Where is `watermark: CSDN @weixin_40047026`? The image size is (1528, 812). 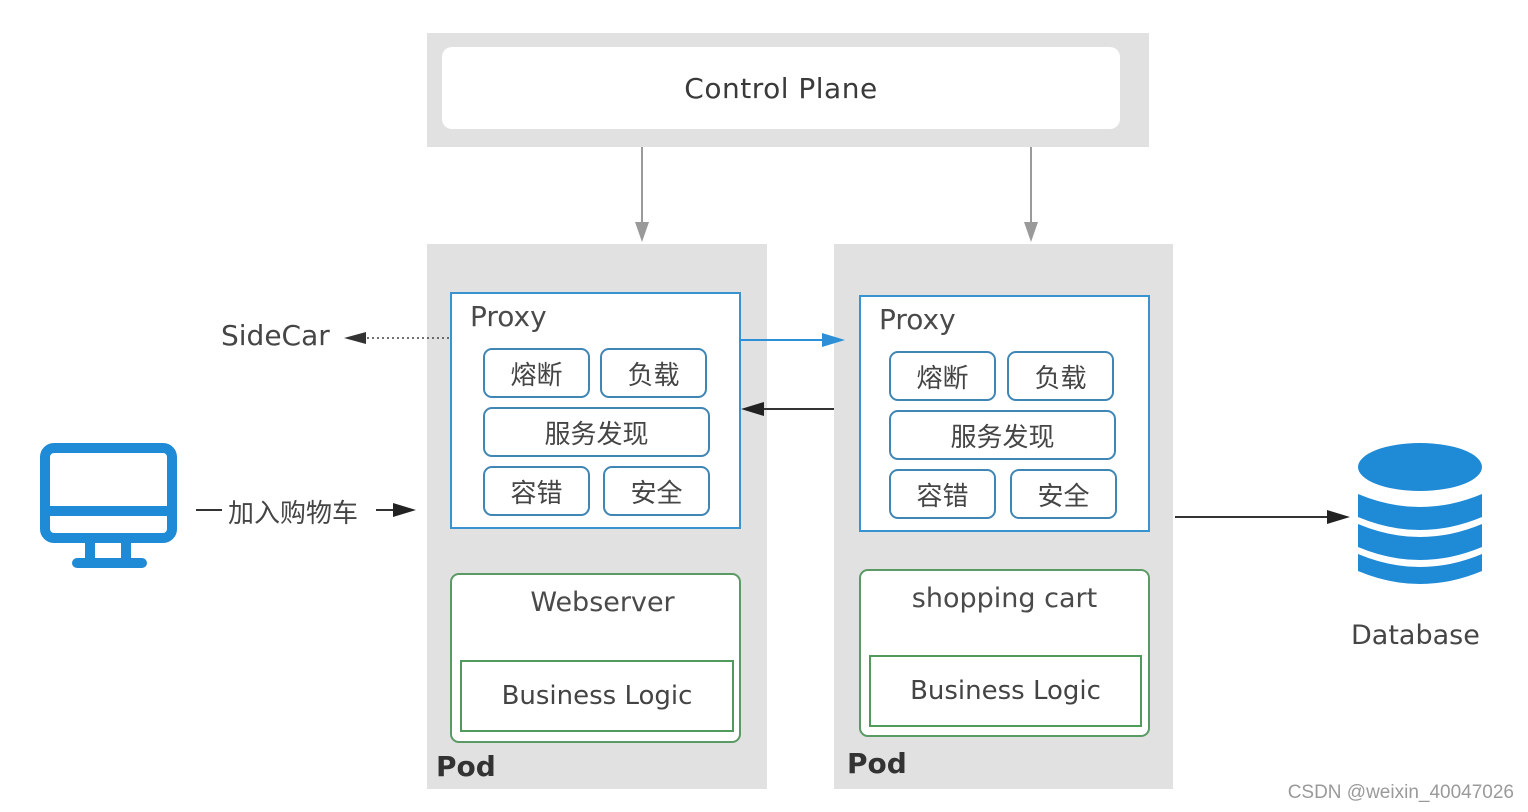 watermark: CSDN @weixin_40047026 is located at coordinates (1400, 792).